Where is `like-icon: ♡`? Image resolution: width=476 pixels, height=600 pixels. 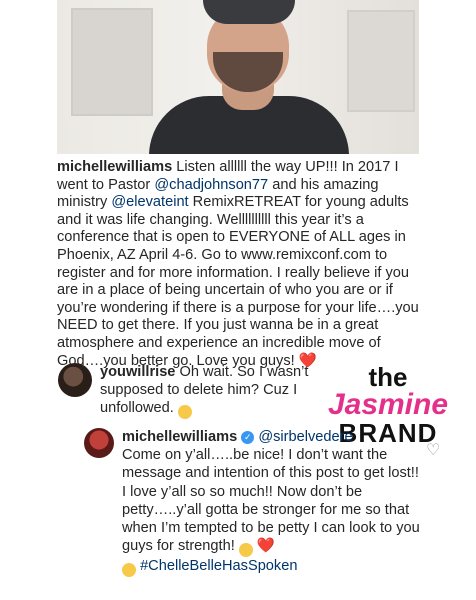 like-icon: ♡ is located at coordinates (433, 450).